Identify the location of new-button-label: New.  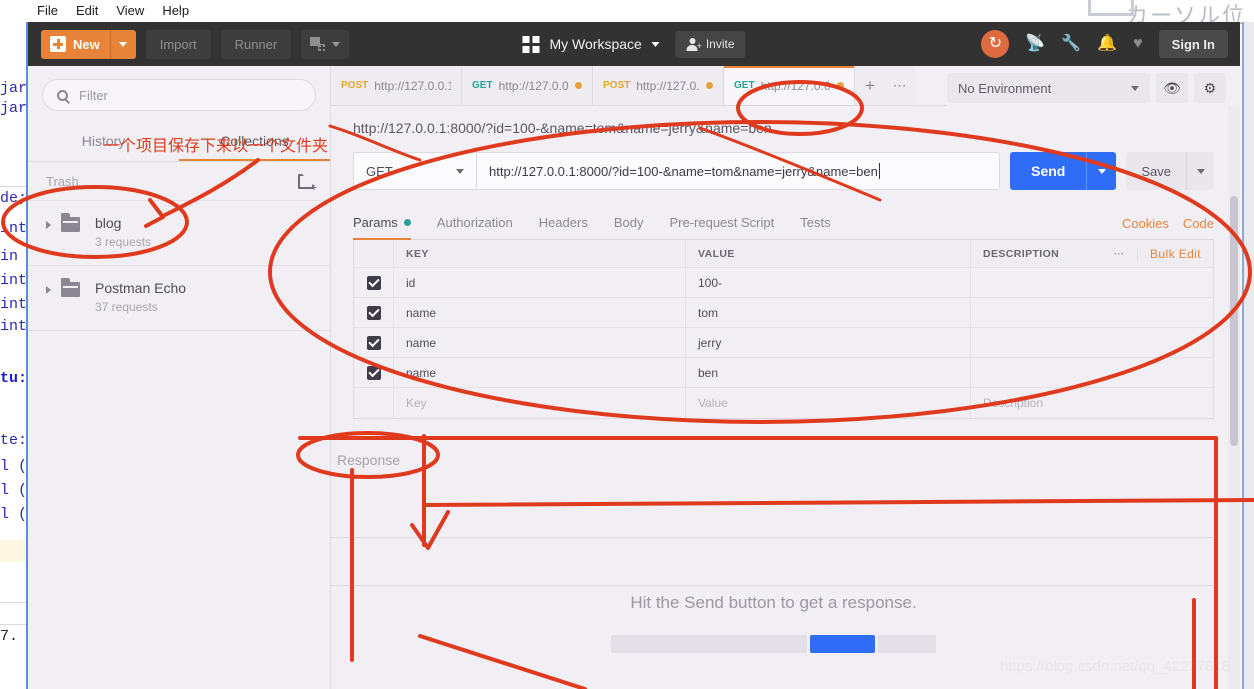
(86, 44).